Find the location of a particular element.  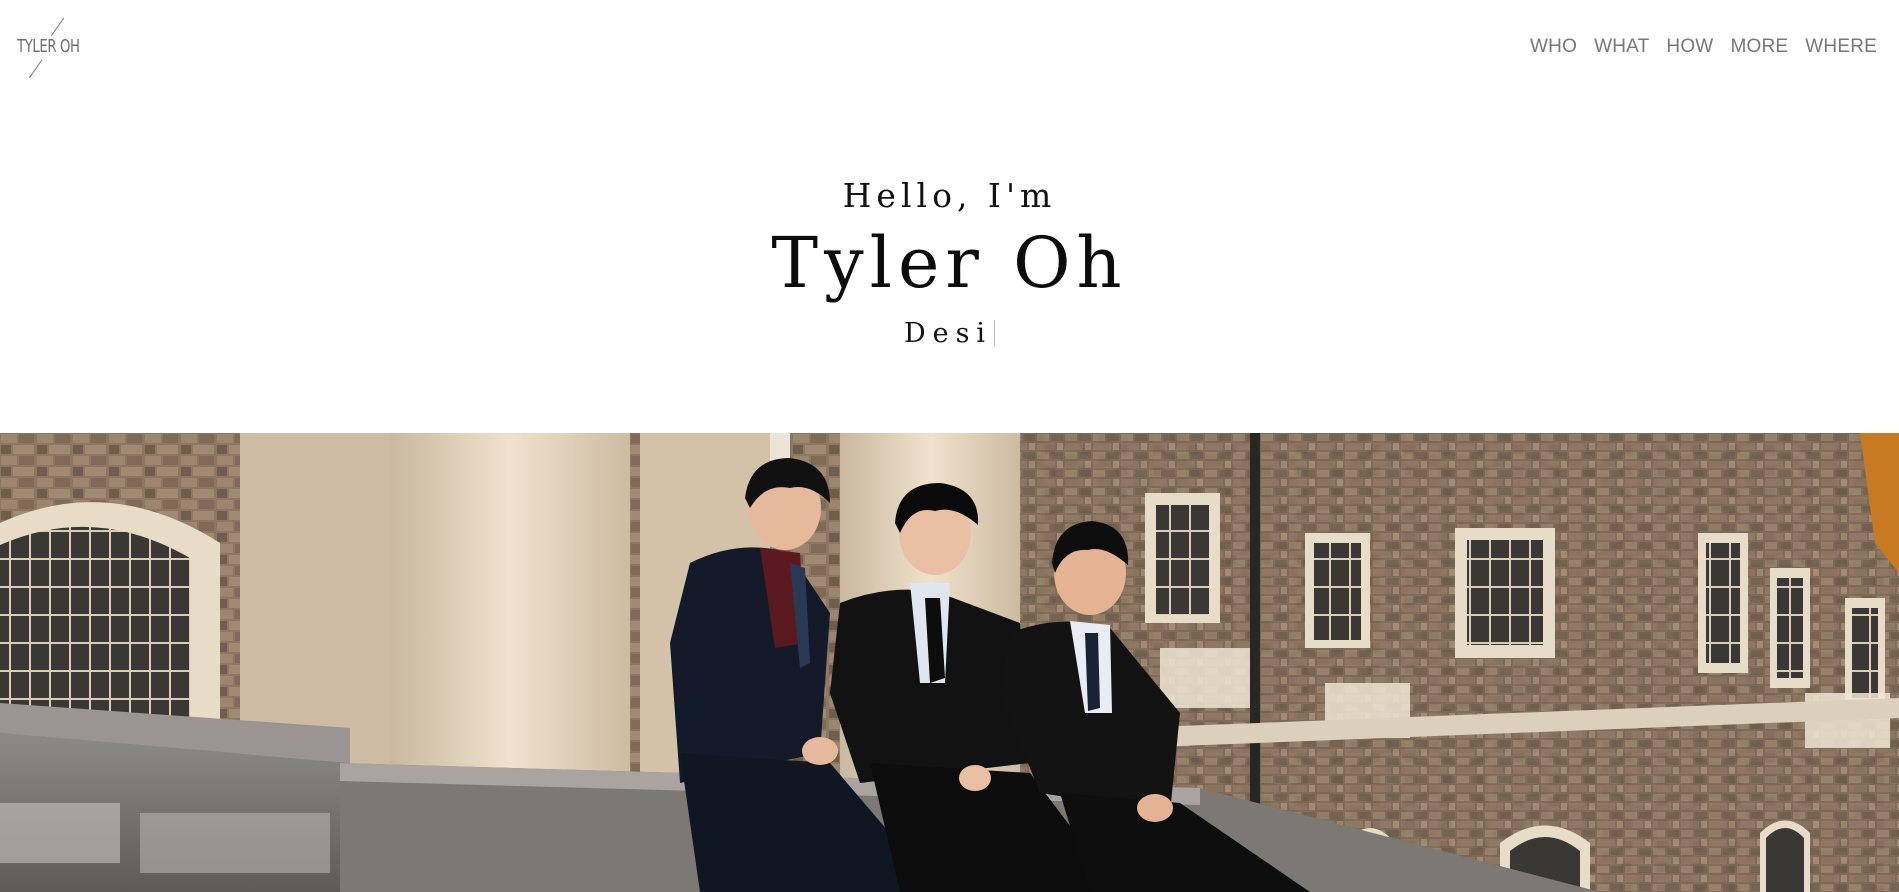

nav-how: HOW is located at coordinates (1689, 47).